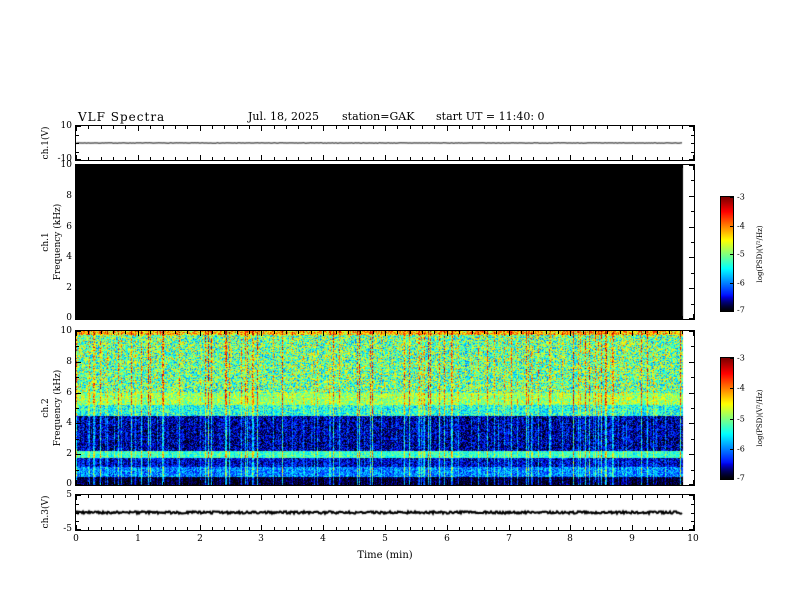  Describe the element at coordinates (69, 362) in the screenshot. I see `y-tick-label: 8` at that location.